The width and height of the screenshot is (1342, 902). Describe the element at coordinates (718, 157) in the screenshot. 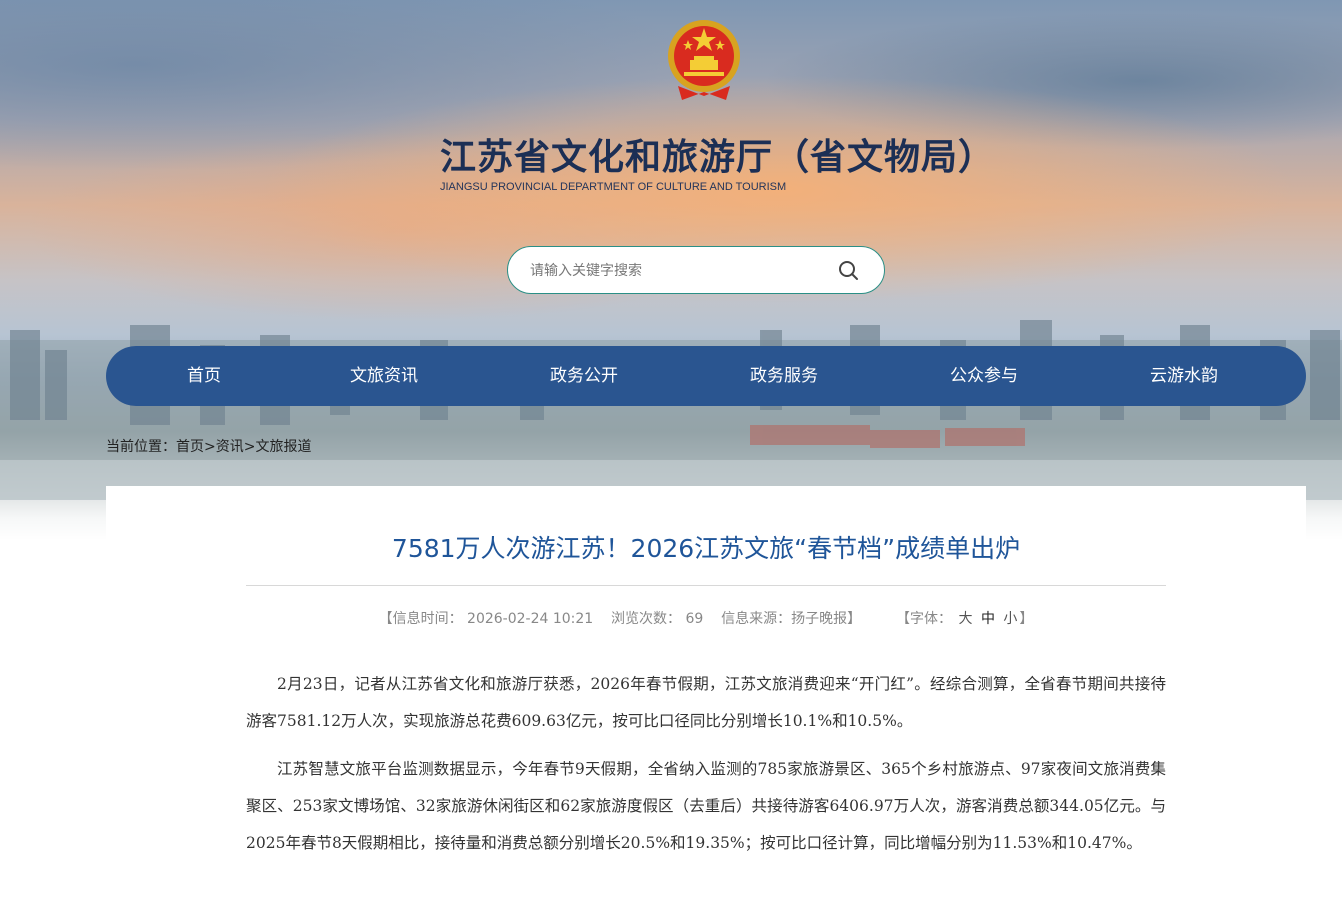

I see `site-title: 江苏省文化和旅游厅（省文物局）` at that location.